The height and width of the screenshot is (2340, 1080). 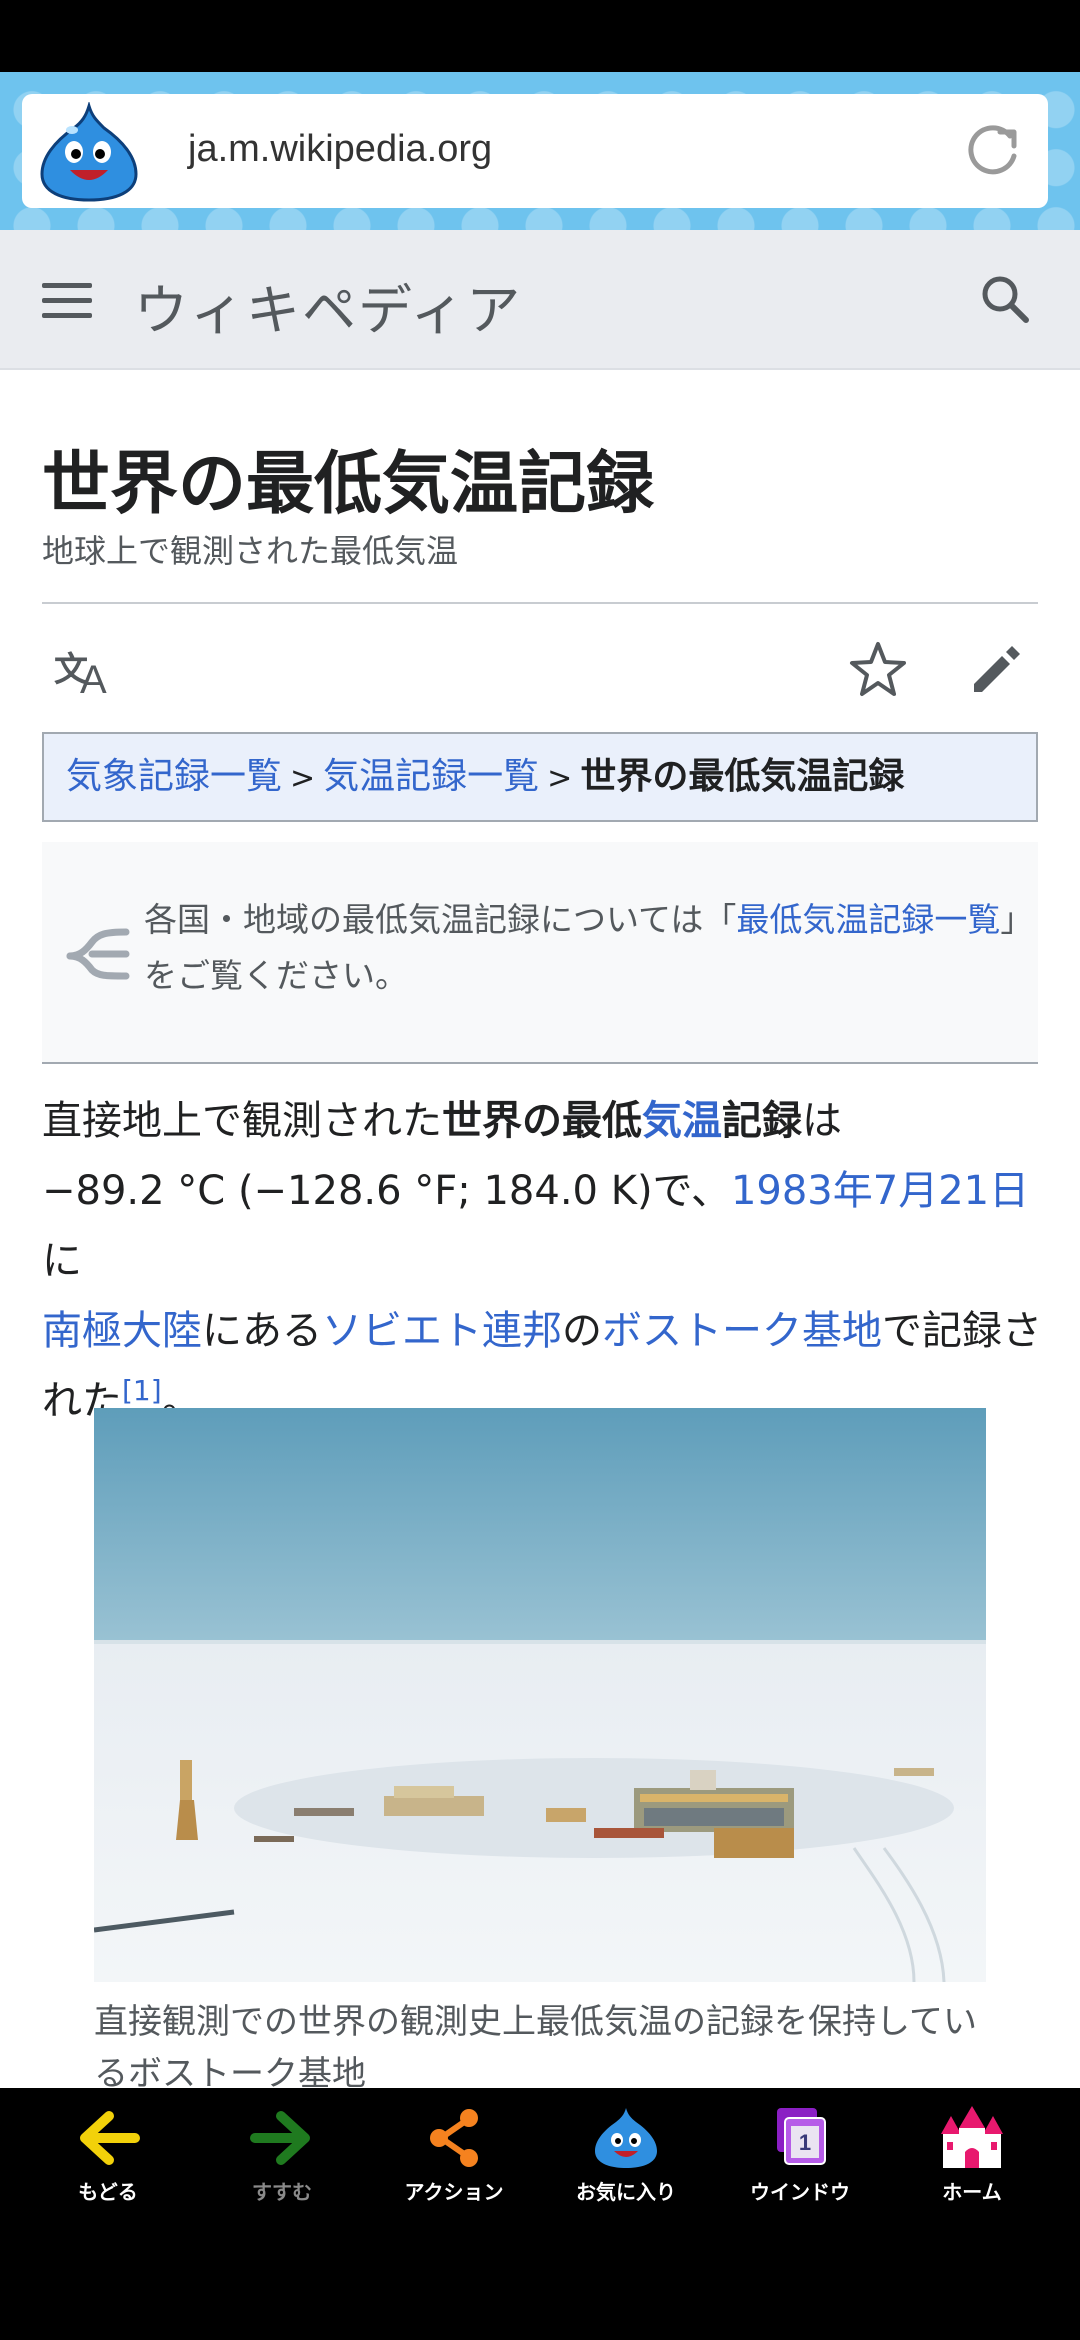 What do you see at coordinates (242, 1121) in the screenshot?
I see `lead-text: 直接地上で観測された` at bounding box center [242, 1121].